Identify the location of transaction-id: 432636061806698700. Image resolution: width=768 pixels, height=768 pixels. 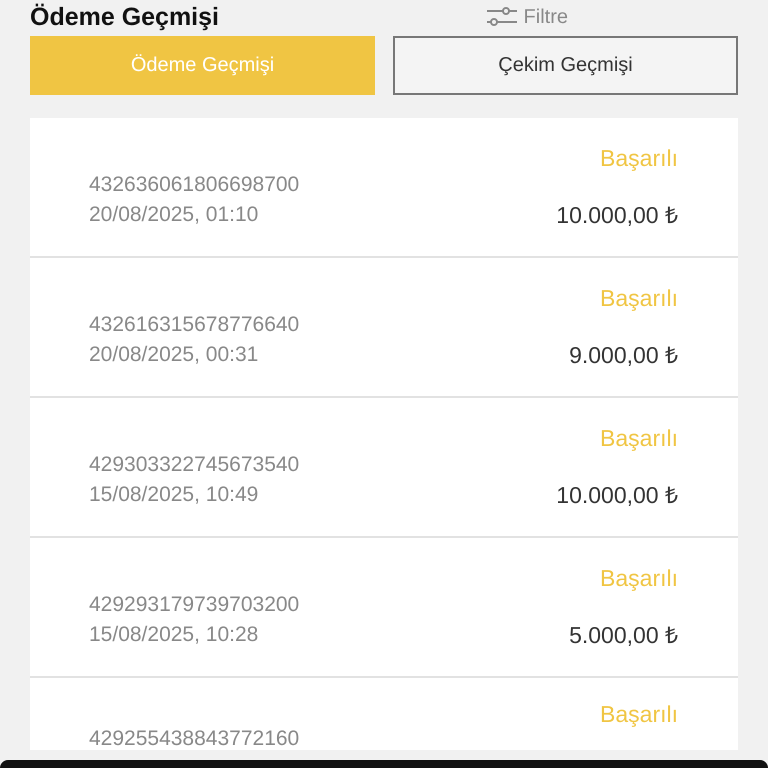
(194, 185).